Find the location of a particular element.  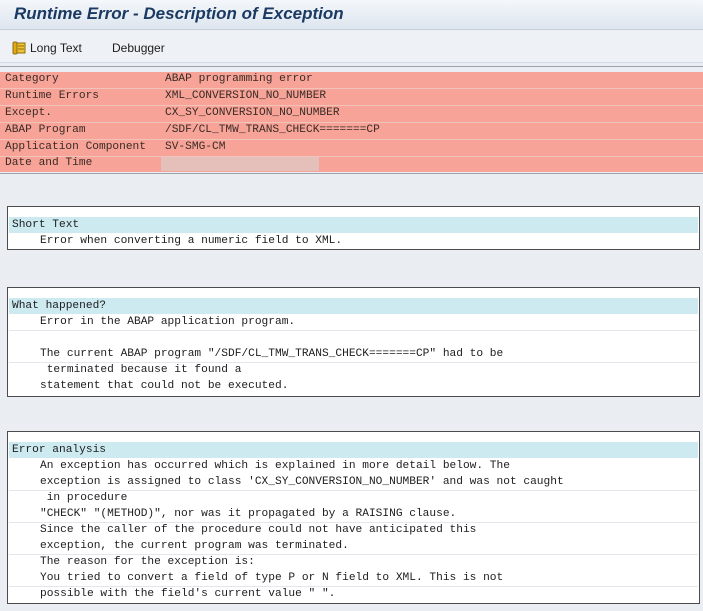

header-label: Date and Time is located at coordinates (49, 163).